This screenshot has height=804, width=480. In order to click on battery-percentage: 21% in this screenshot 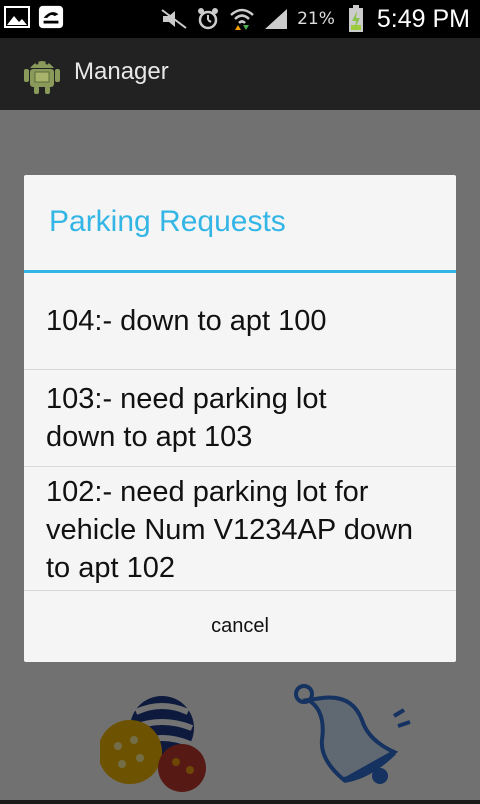, I will do `click(316, 19)`.